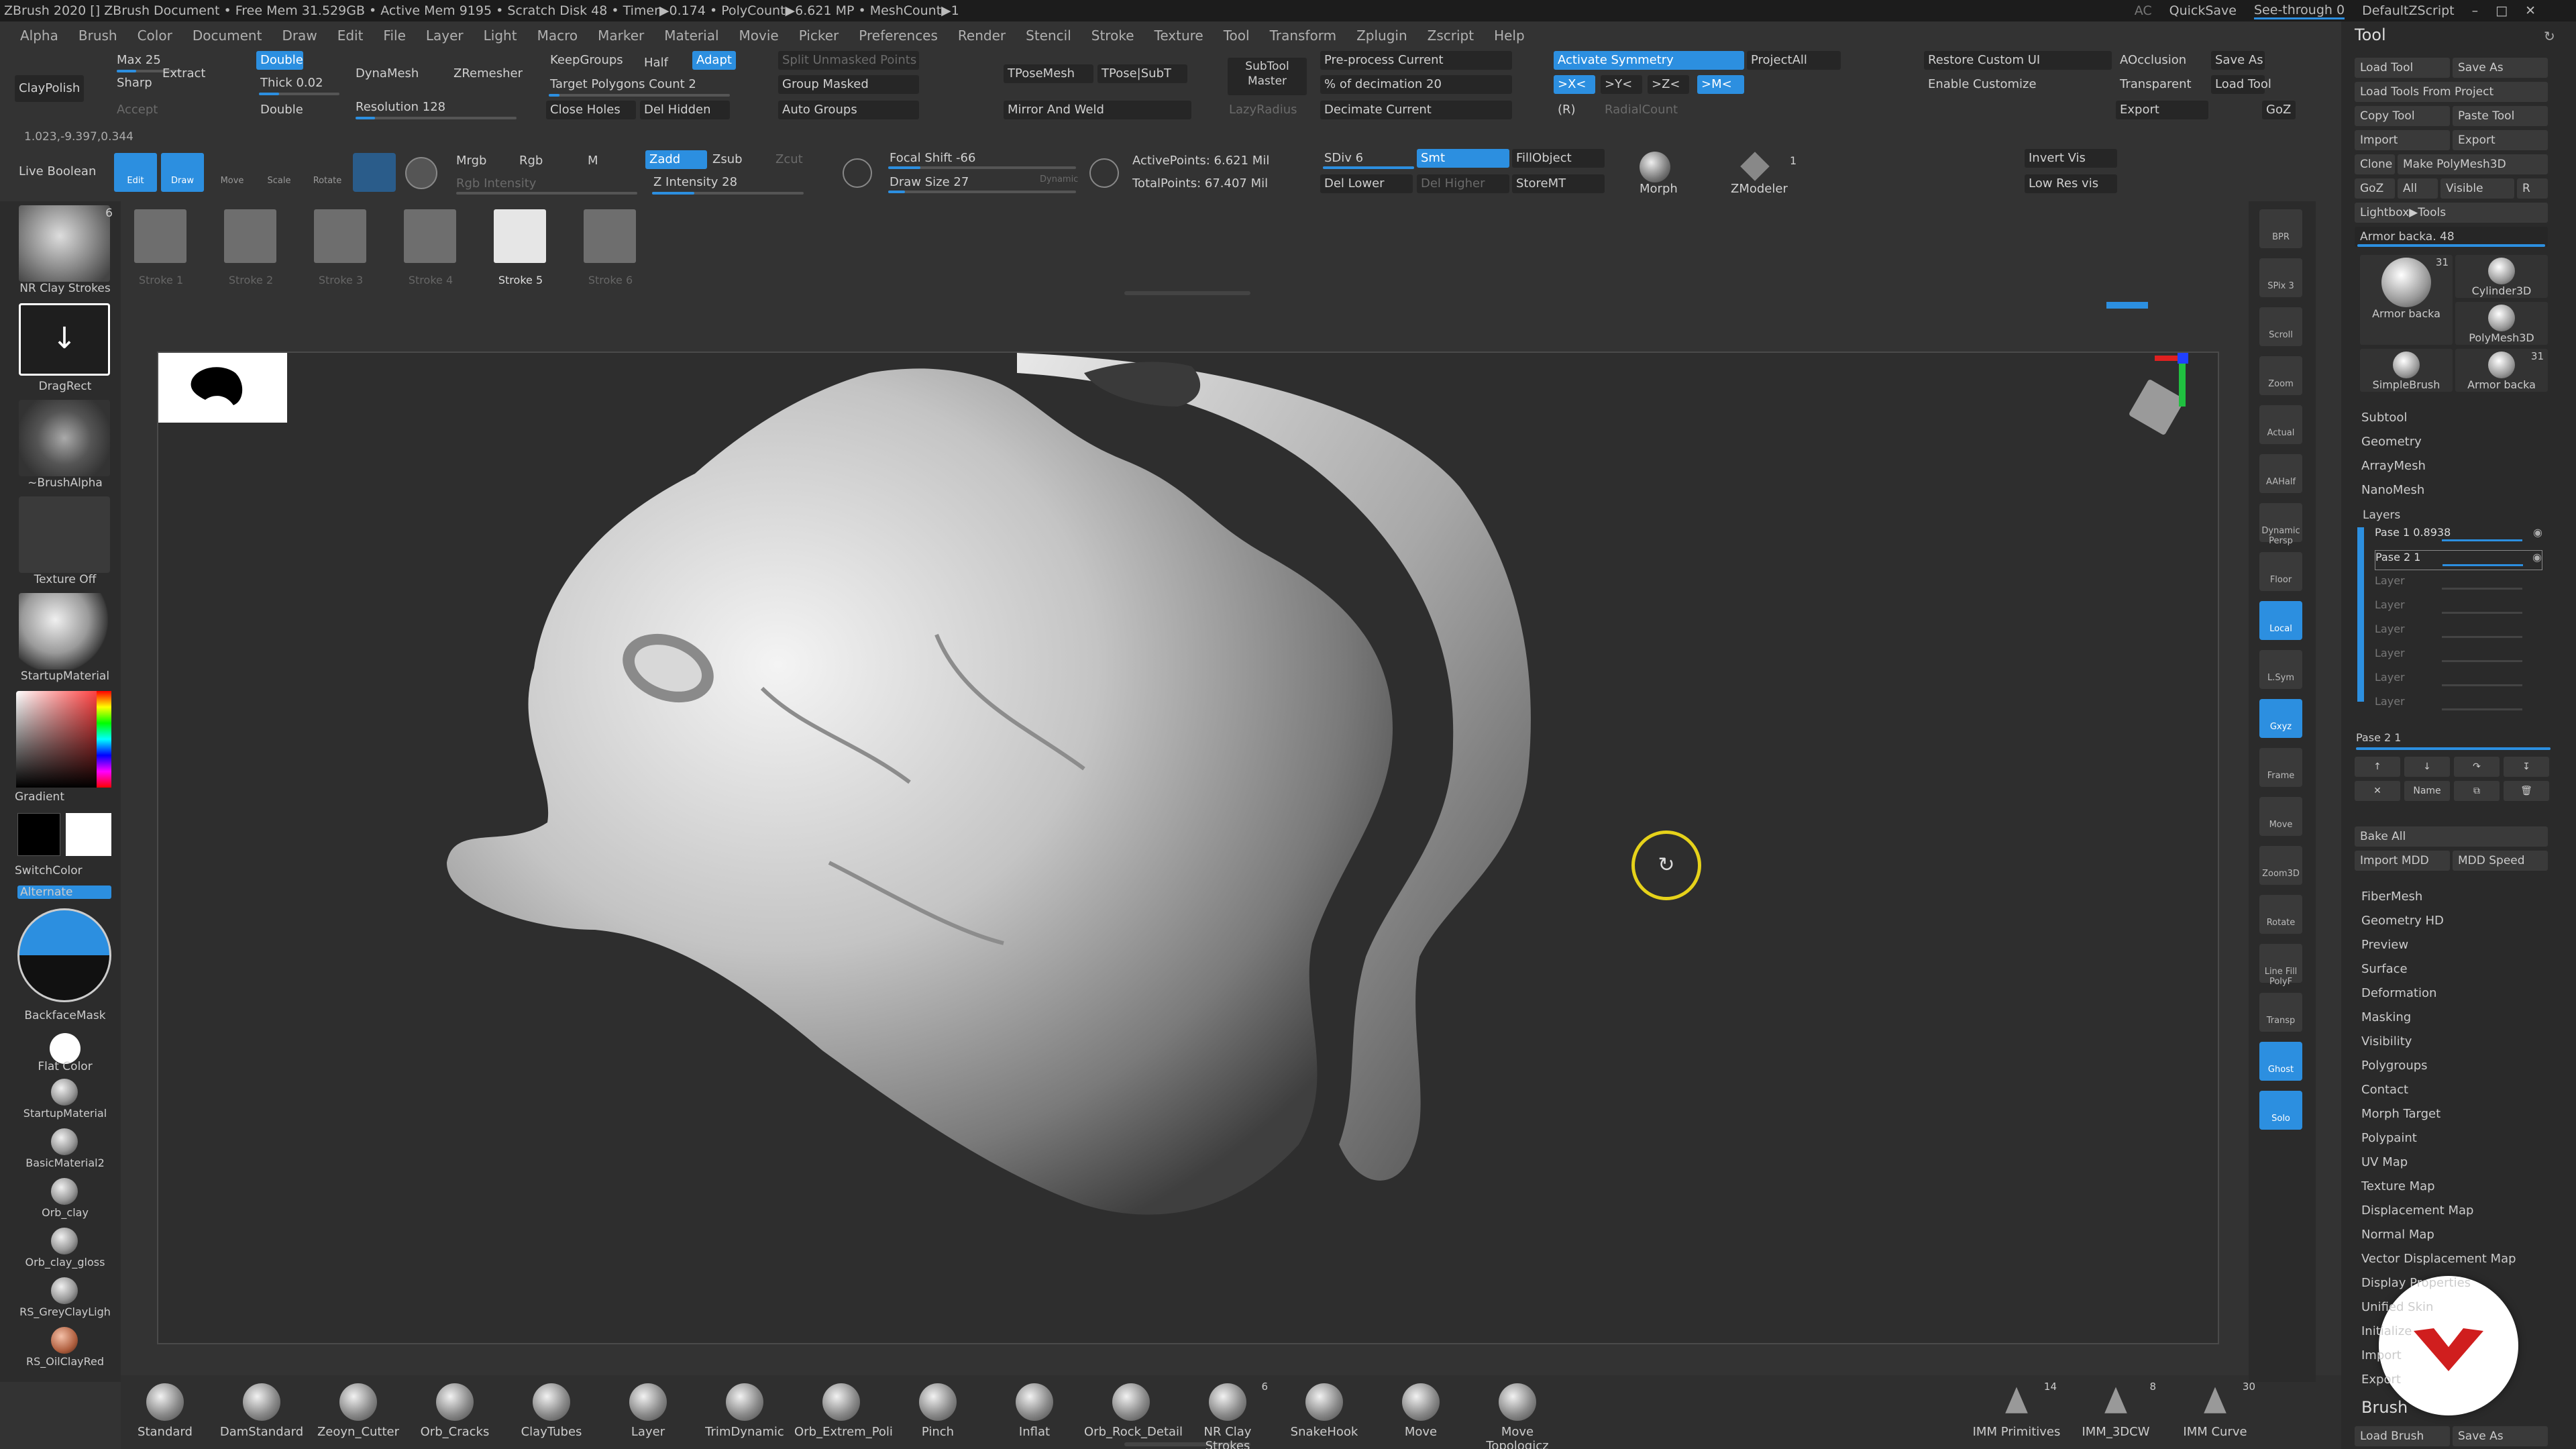 This screenshot has width=2576, height=1449. What do you see at coordinates (1228, 1415) in the screenshot?
I see `brush-nr-clay-strokes: NR Clay Strokes 6` at bounding box center [1228, 1415].